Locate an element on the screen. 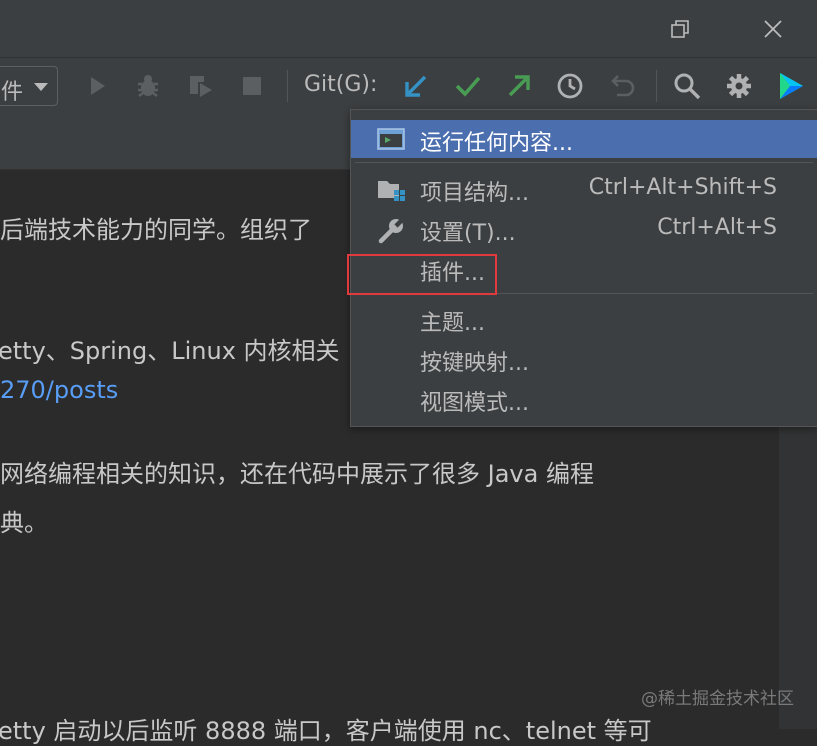 This screenshot has height=746, width=817. run-icon is located at coordinates (97, 86).